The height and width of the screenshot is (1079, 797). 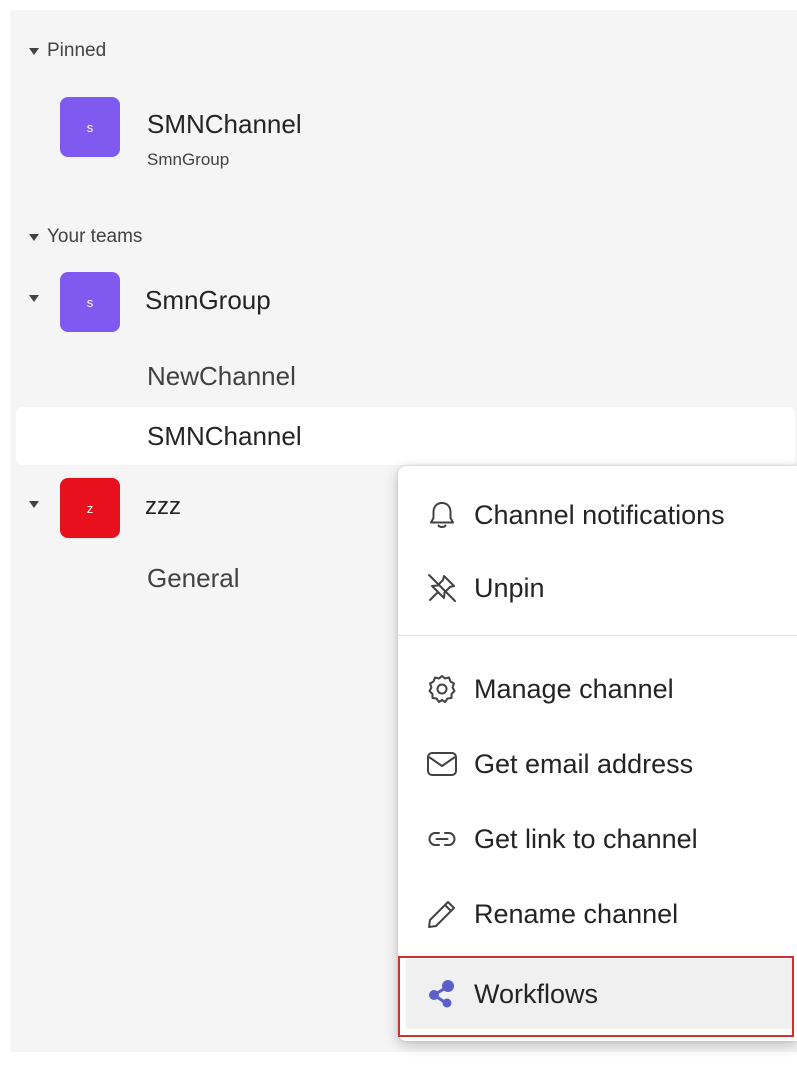 I want to click on menu-item-label: Get link to channel, so click(x=586, y=838).